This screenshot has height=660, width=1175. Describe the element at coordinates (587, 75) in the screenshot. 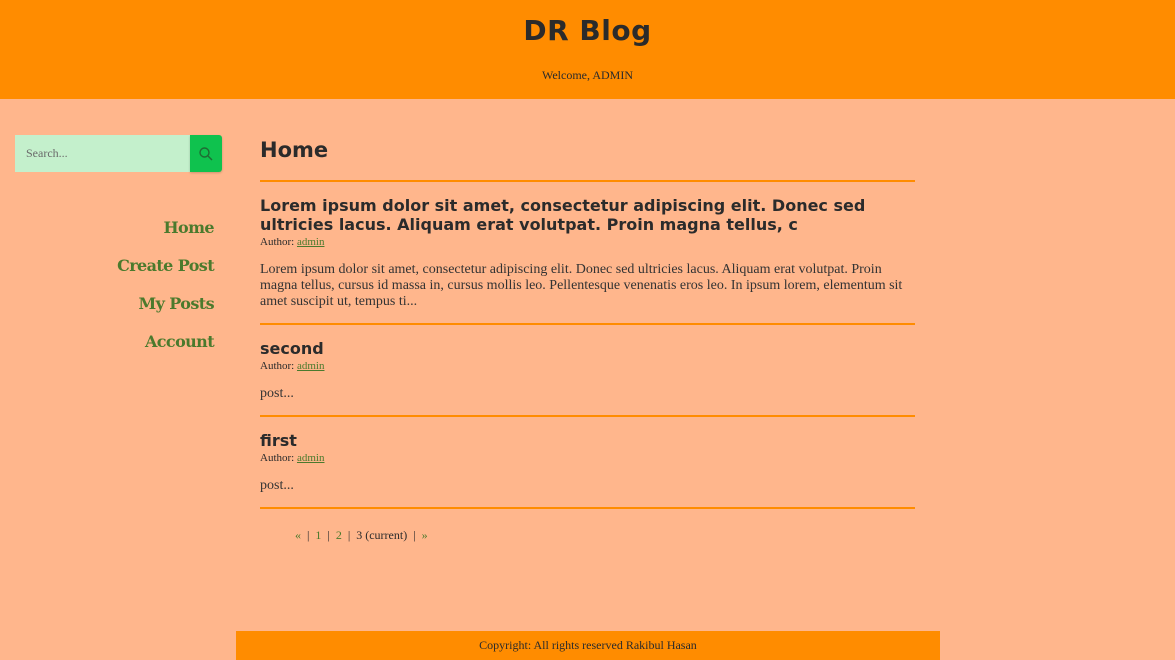

I see `welcome-text: Welcome, ADMIN` at that location.